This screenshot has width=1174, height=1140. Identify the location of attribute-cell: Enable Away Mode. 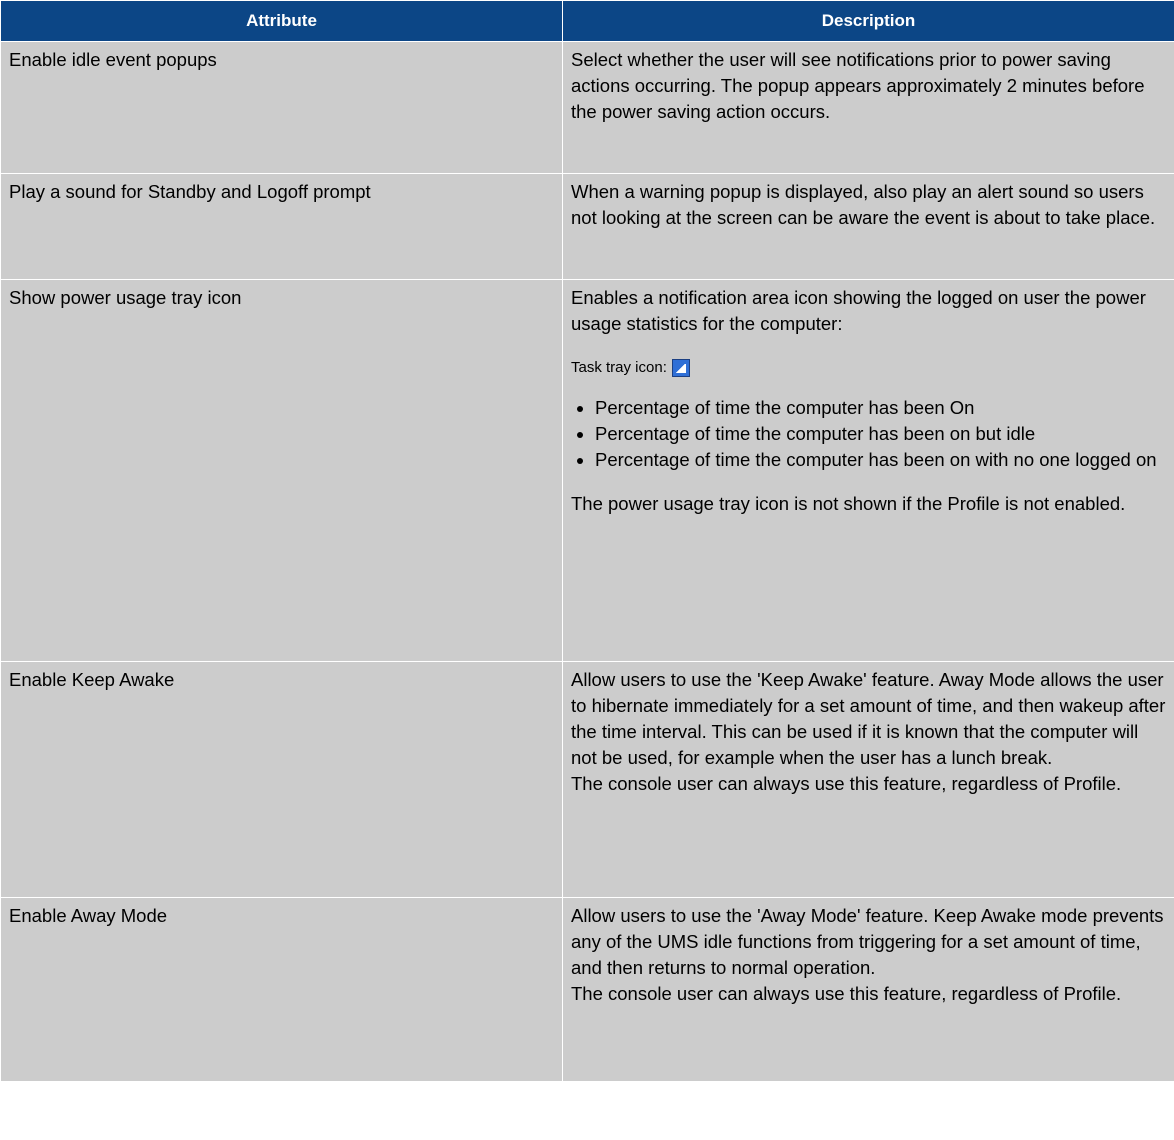
(281, 989).